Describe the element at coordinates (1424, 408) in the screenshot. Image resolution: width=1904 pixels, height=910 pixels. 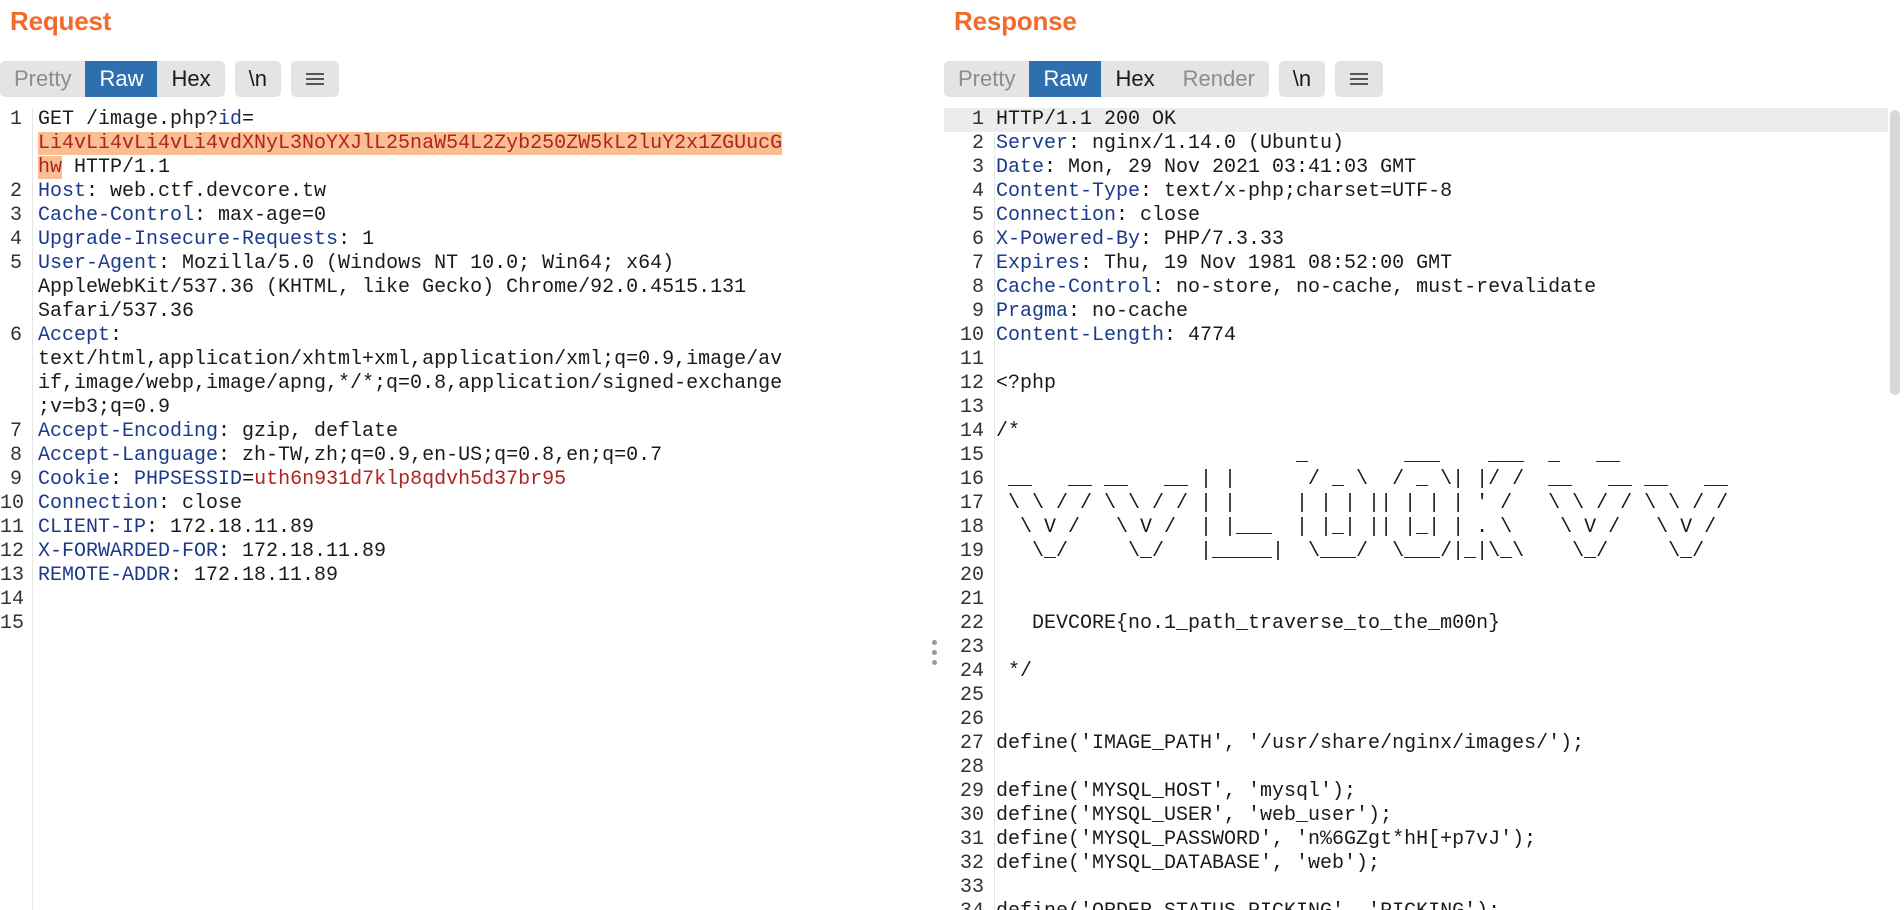
I see `response-code-line: 13` at that location.